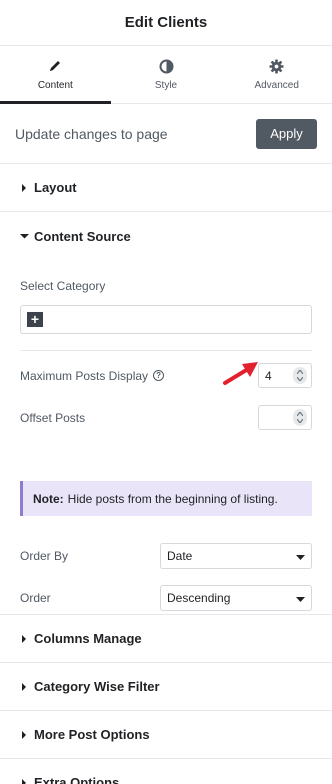  What do you see at coordinates (55, 85) in the screenshot?
I see `tab-content-label: Content` at bounding box center [55, 85].